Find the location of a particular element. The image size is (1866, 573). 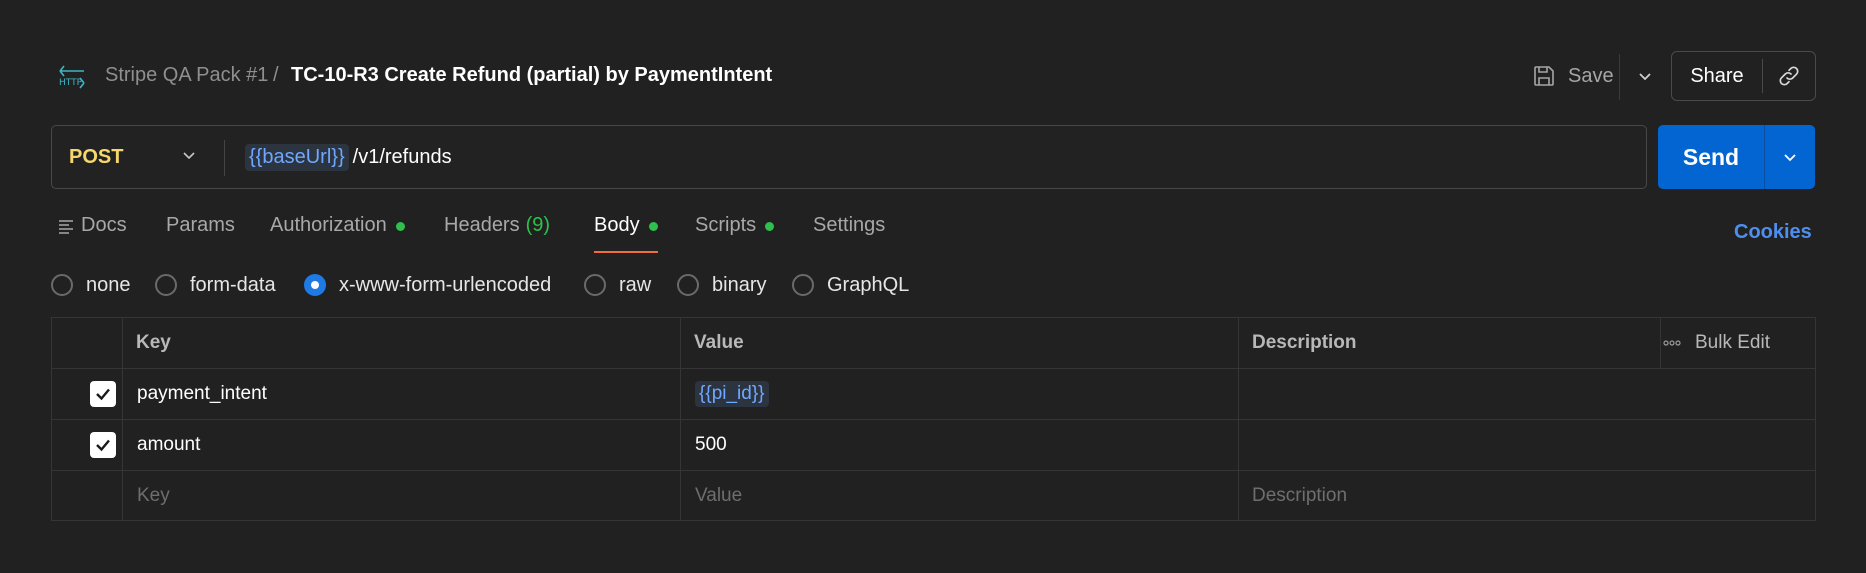

radio-label: form-data is located at coordinates (233, 284).